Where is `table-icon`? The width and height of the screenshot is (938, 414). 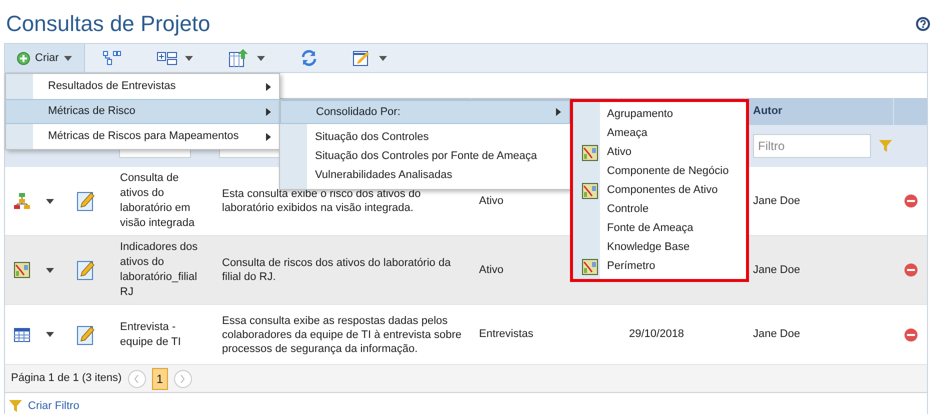
table-icon is located at coordinates (22, 335).